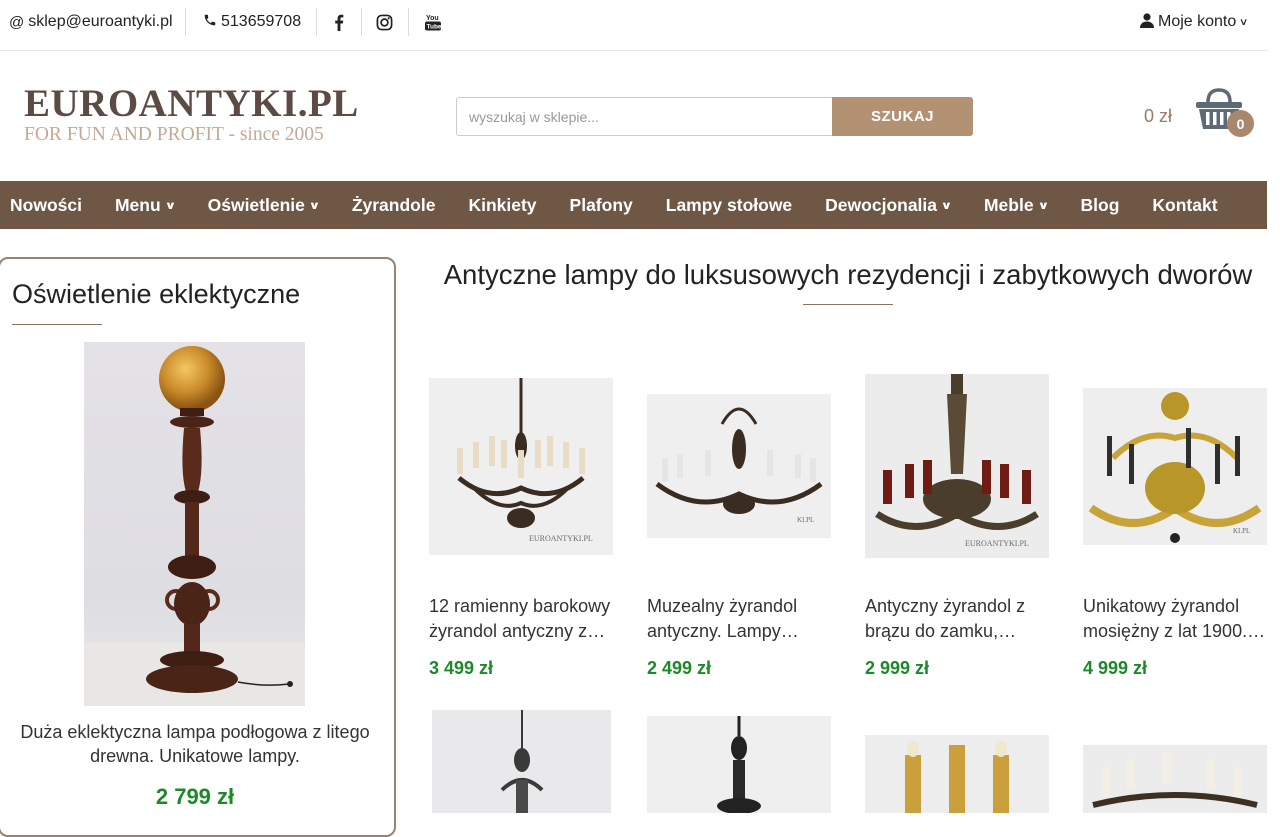 This screenshot has height=837, width=1280. I want to click on nav-label: Plafony, so click(601, 204).